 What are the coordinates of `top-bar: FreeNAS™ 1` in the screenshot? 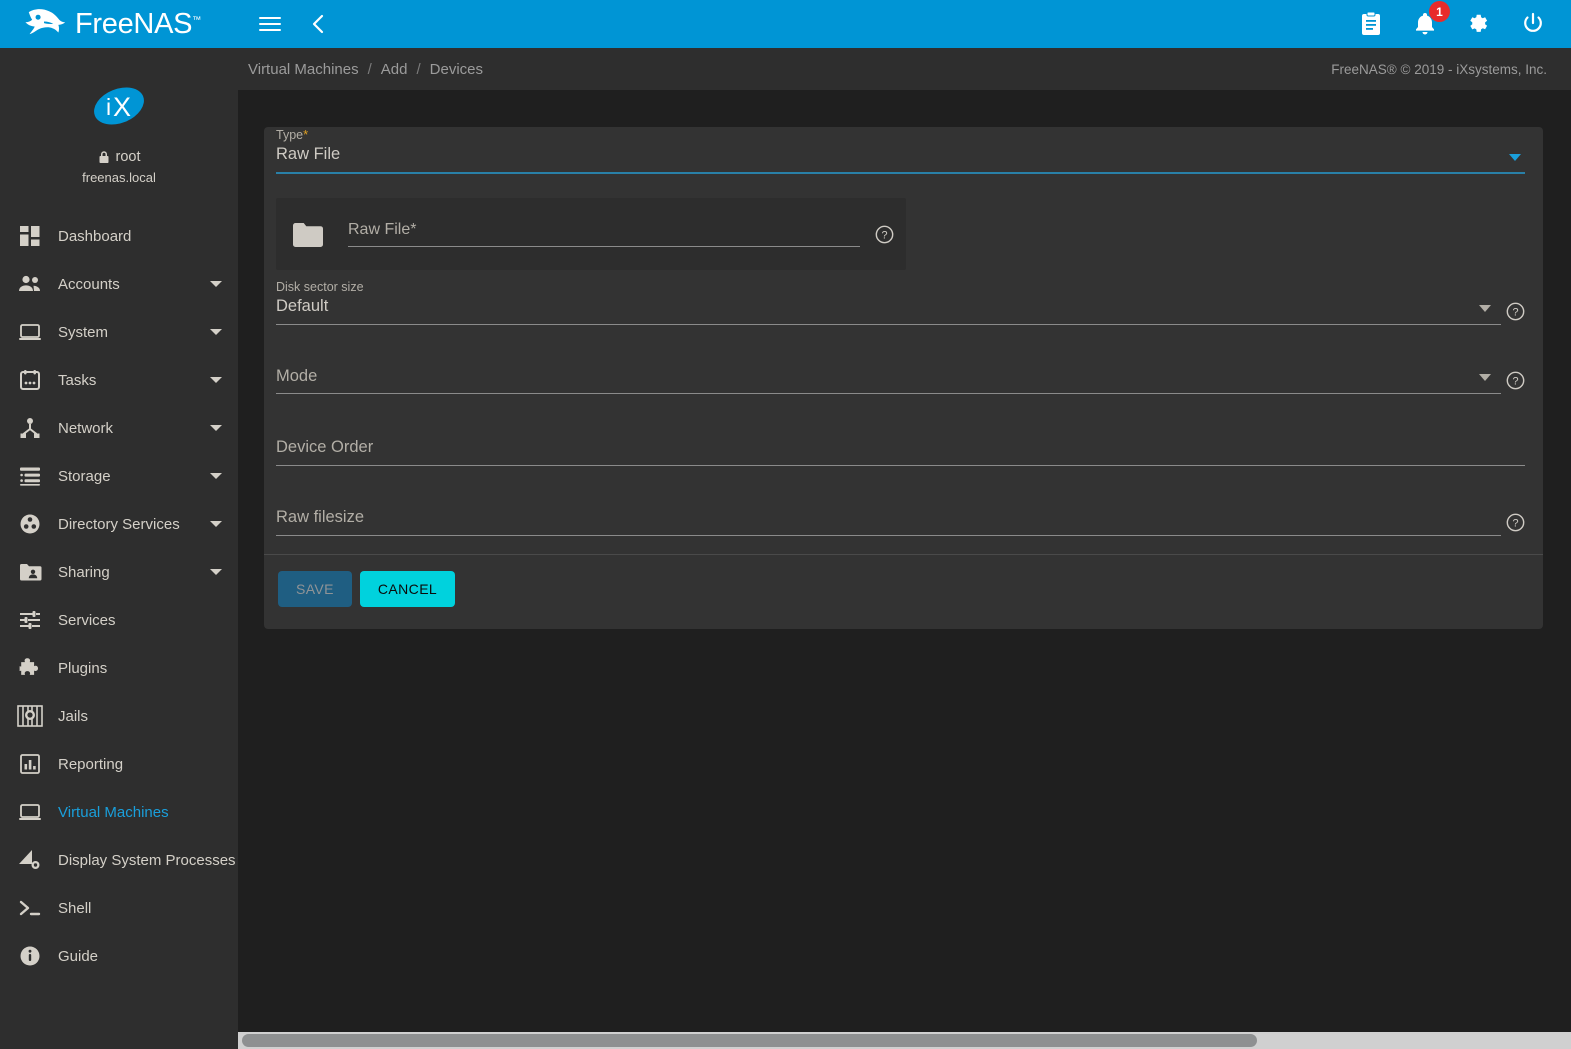 It's located at (785, 24).